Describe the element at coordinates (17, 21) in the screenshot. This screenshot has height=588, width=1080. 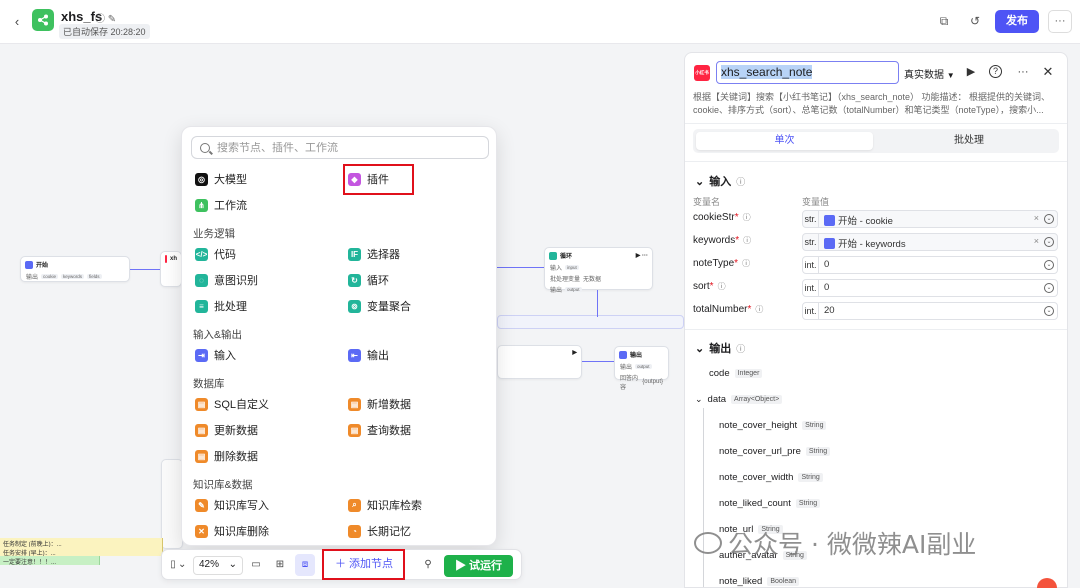
I see `back-button: ‹` at that location.